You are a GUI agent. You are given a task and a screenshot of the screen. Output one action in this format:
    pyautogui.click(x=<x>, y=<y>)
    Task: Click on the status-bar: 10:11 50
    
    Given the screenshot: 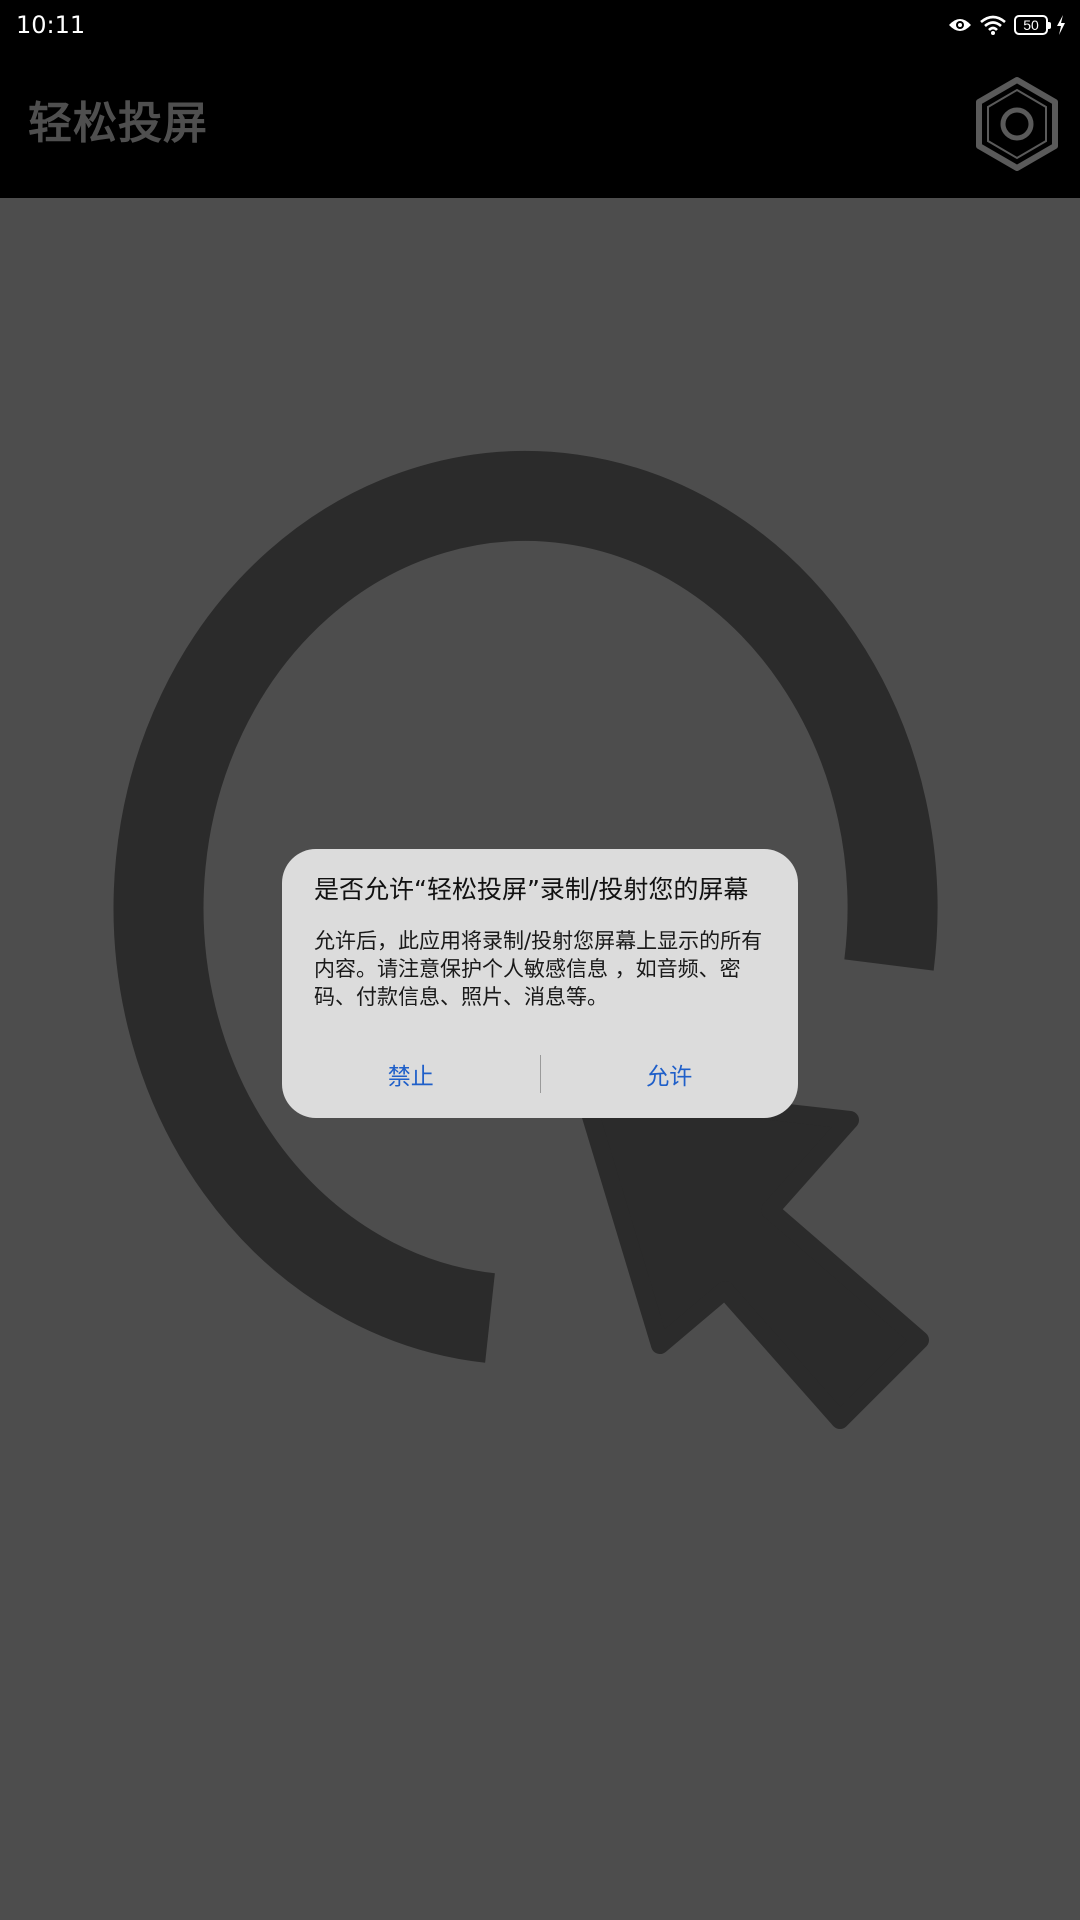 What is the action you would take?
    pyautogui.click(x=540, y=25)
    